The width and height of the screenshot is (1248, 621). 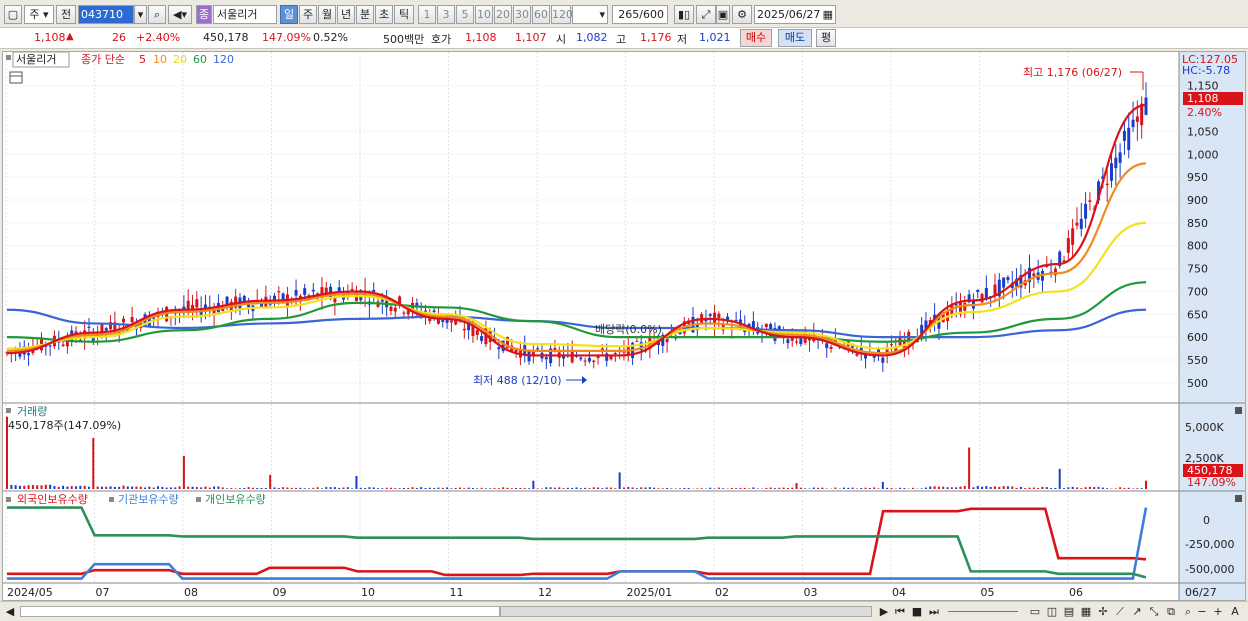 I want to click on legend-institution: 기관보유수량, so click(x=148, y=499).